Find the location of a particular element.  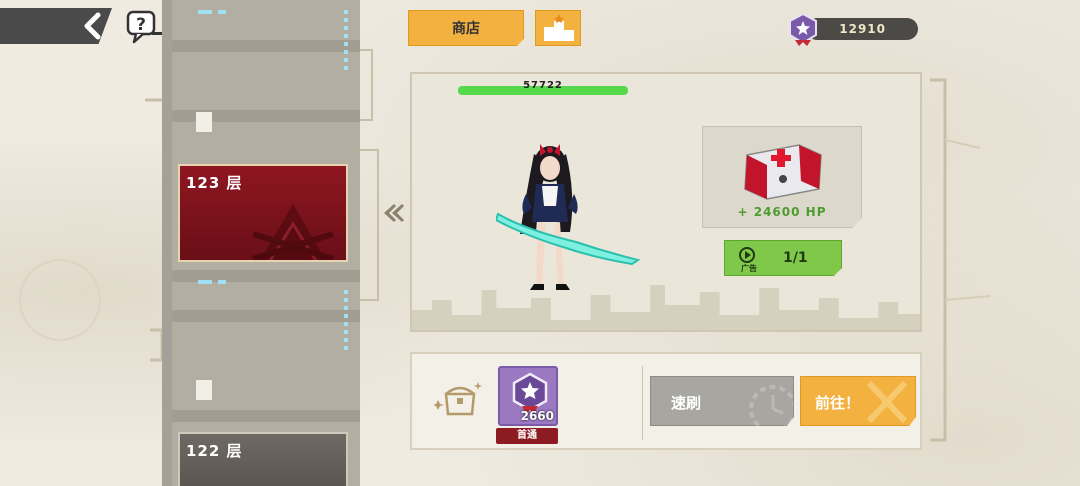

floor-label: 123 层 is located at coordinates (214, 183).